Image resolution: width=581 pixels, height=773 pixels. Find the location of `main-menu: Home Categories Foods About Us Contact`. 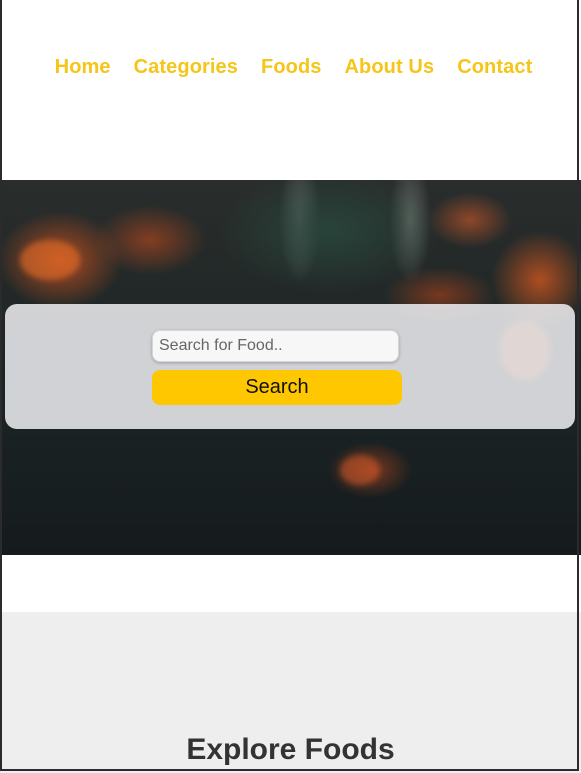

main-menu: Home Categories Foods About Us Contact is located at coordinates (290, 67).